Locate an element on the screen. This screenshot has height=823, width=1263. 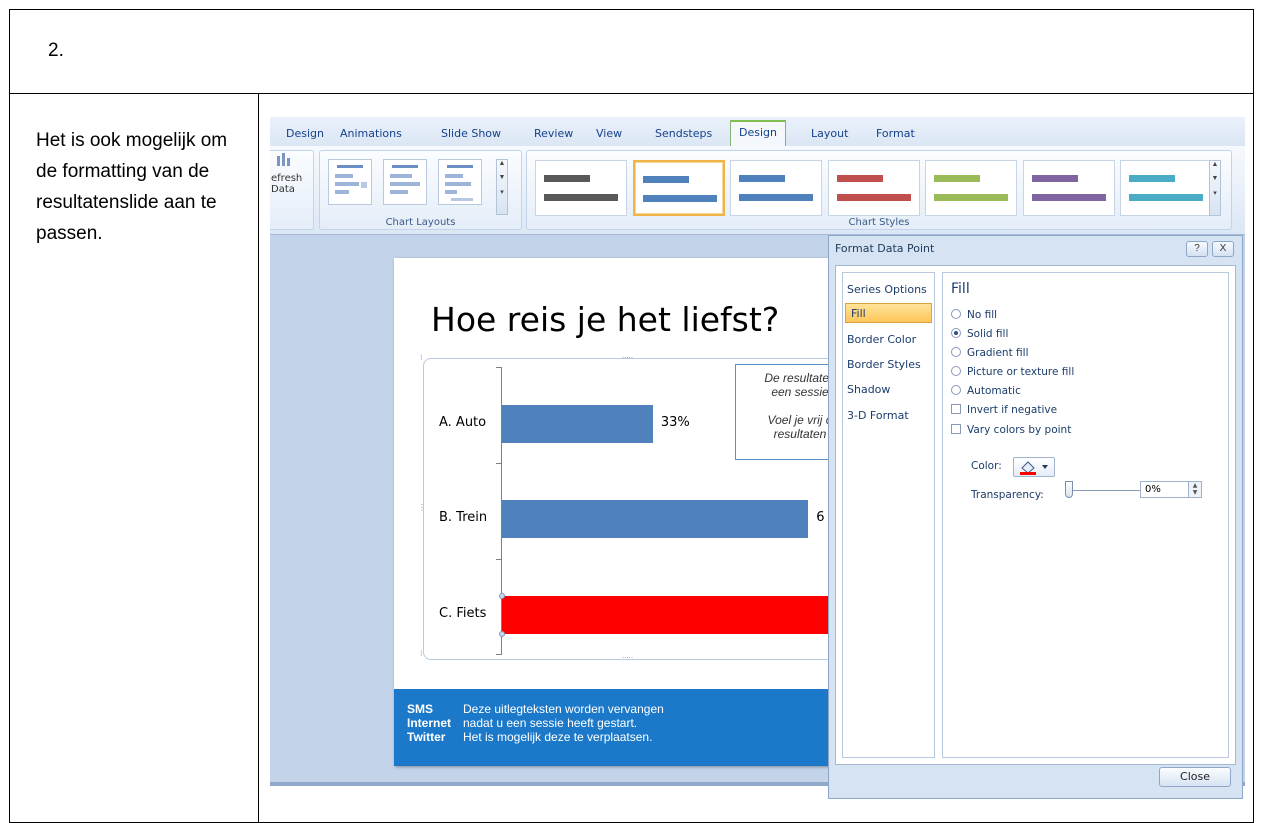
tab-view: View is located at coordinates (609, 133).